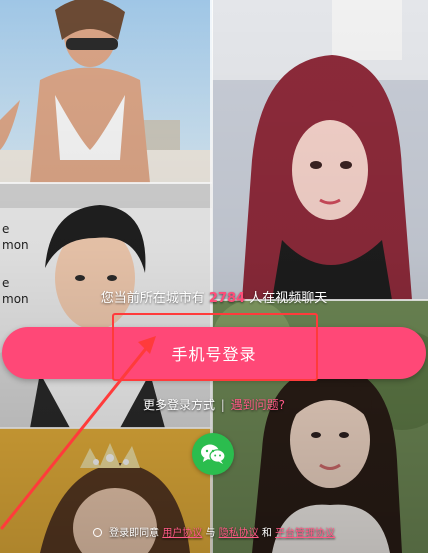 Image resolution: width=428 pixels, height=553 pixels. I want to click on wechat-login-button, so click(213, 454).